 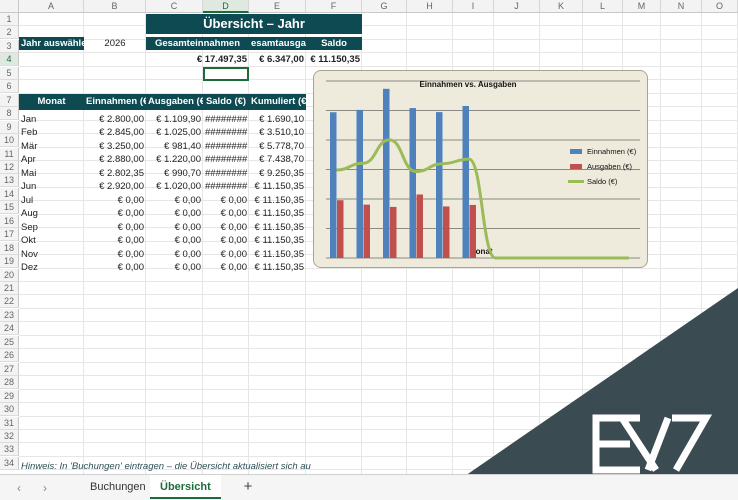 I want to click on row-header: 10, so click(x=9, y=141).